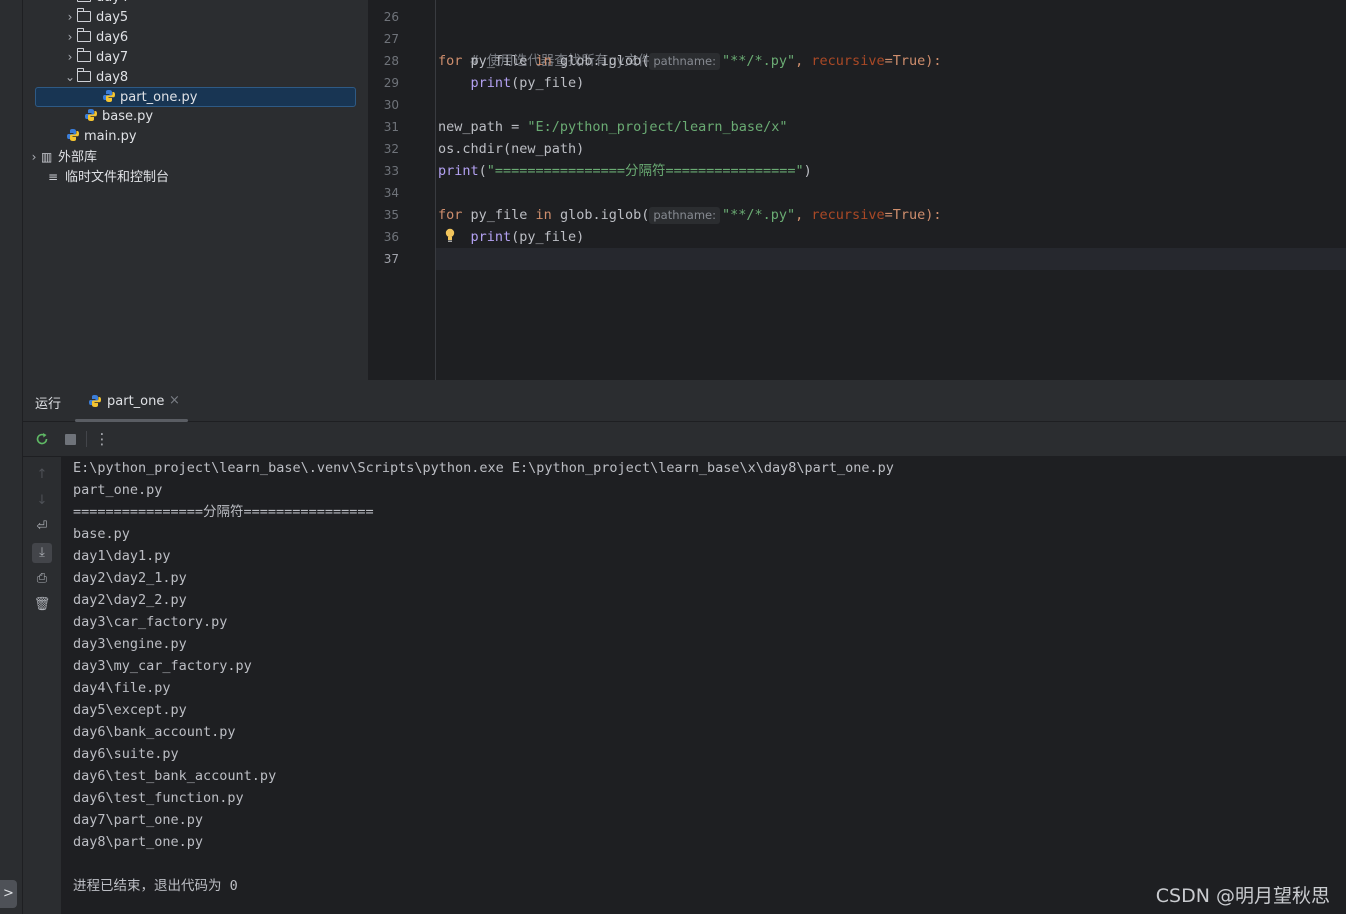 This screenshot has height=914, width=1346. What do you see at coordinates (130, 644) in the screenshot?
I see `console-line: day3\engine.py` at bounding box center [130, 644].